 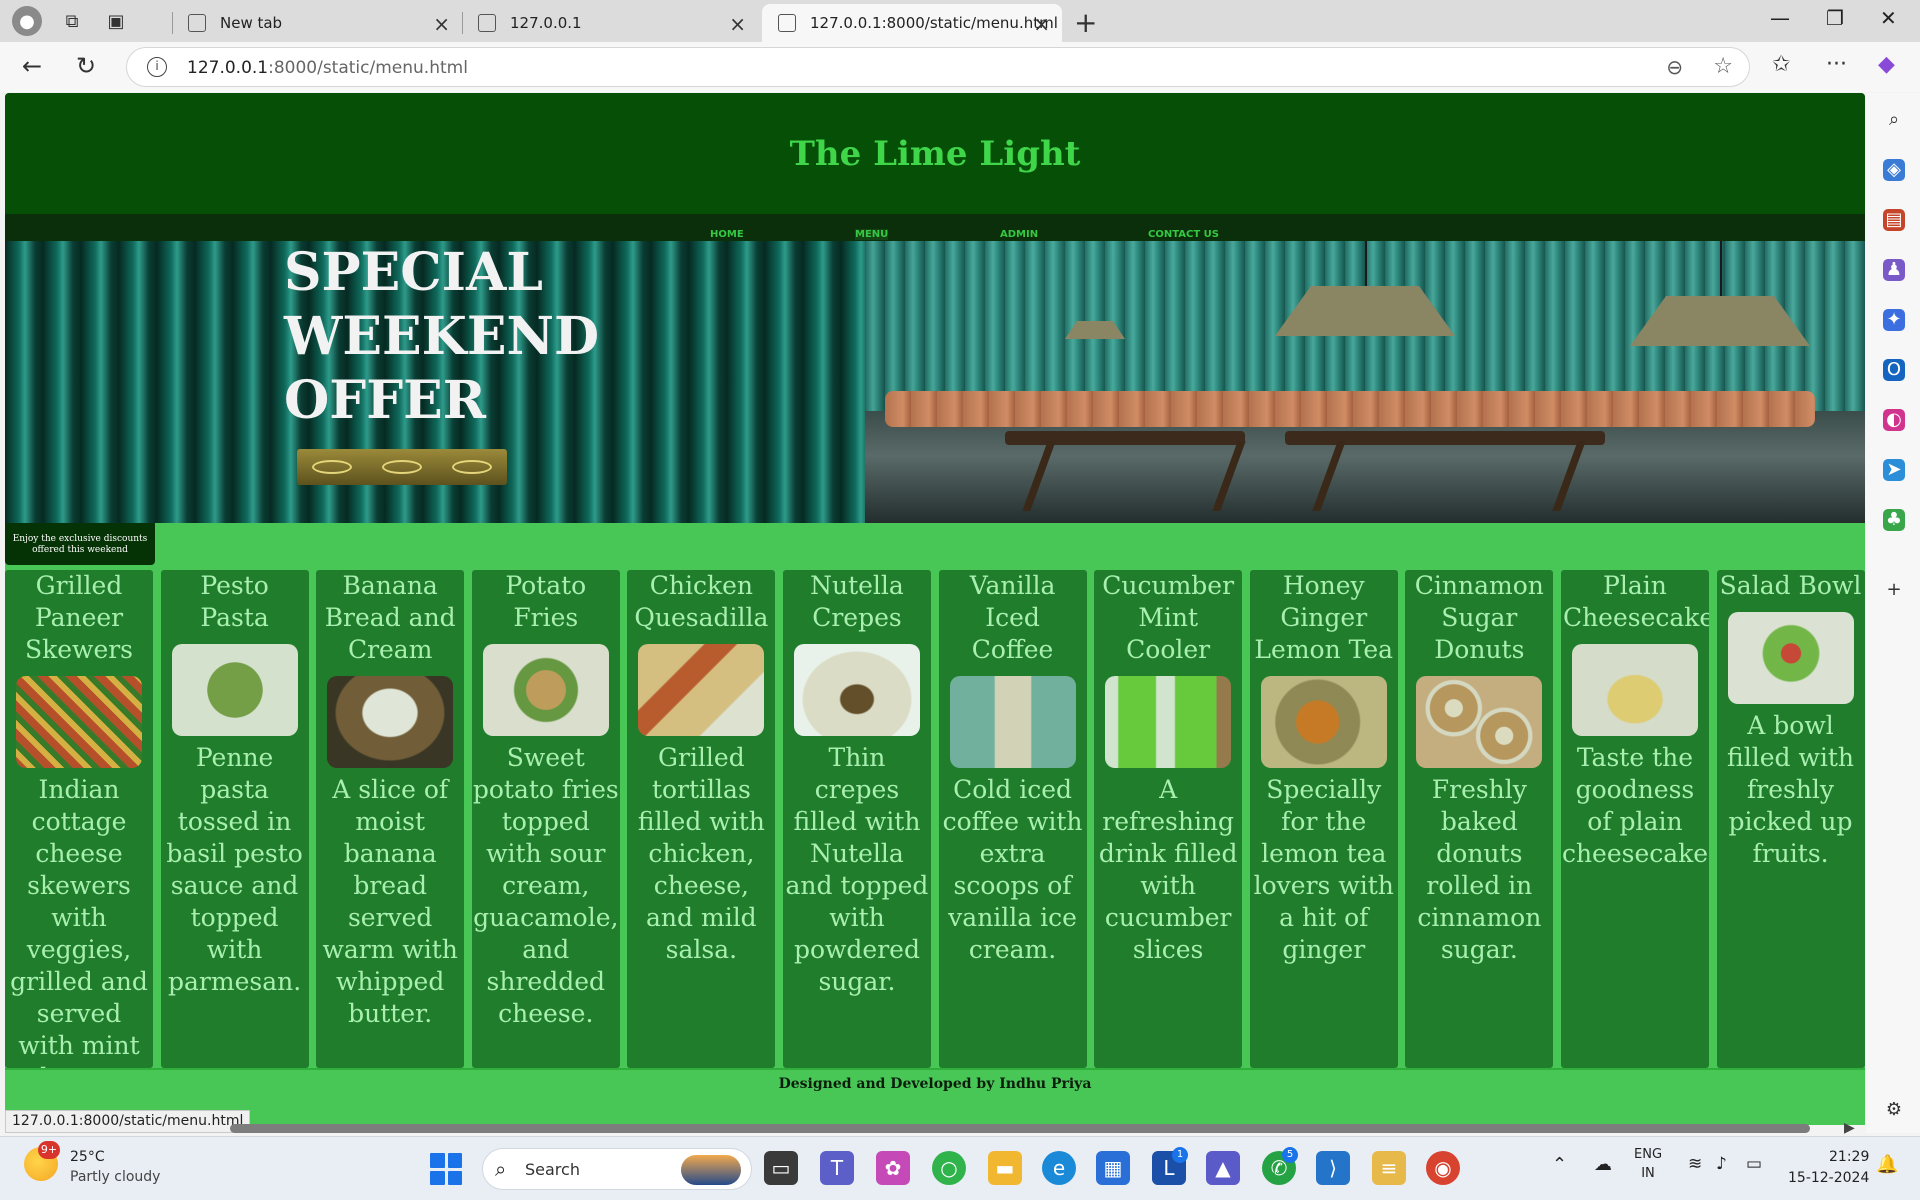 I want to click on hero-line: OFFER, so click(x=385, y=400).